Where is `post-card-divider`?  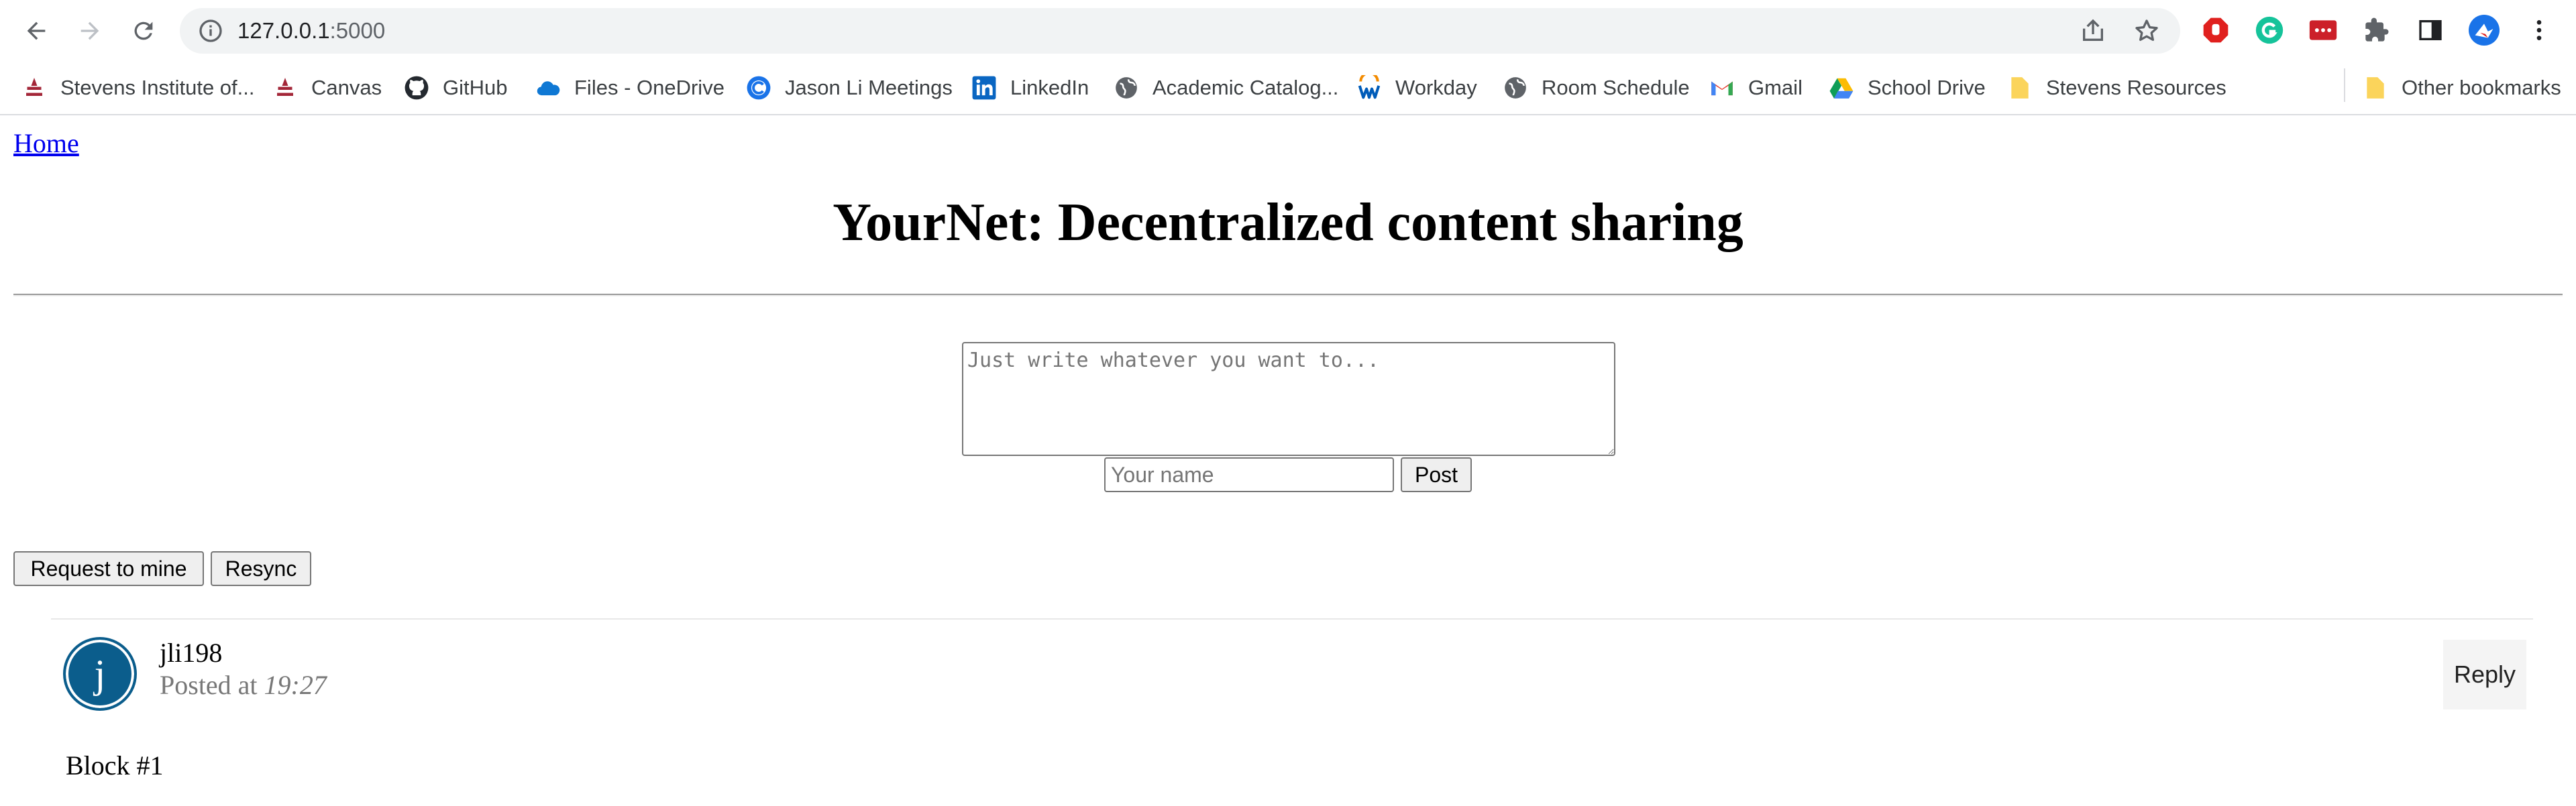 post-card-divider is located at coordinates (1292, 619).